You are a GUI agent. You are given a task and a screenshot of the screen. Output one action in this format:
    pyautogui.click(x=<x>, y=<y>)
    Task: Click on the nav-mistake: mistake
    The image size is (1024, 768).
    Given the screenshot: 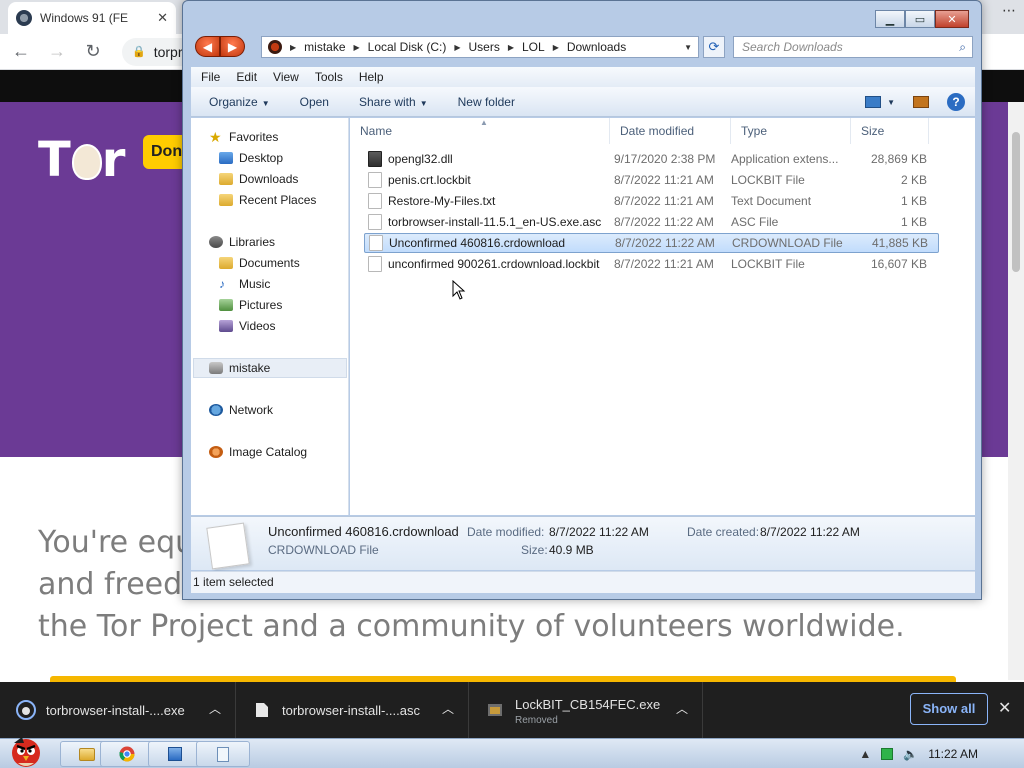 What is the action you would take?
    pyautogui.click(x=239, y=368)
    